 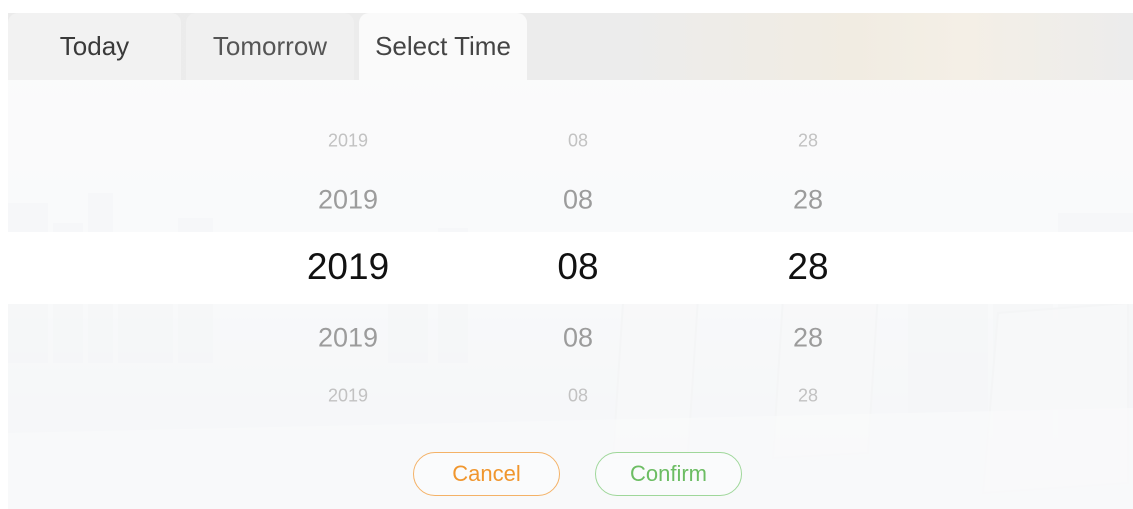 I want to click on tab-bar: Today Tomorrow Select Time, so click(x=570, y=46).